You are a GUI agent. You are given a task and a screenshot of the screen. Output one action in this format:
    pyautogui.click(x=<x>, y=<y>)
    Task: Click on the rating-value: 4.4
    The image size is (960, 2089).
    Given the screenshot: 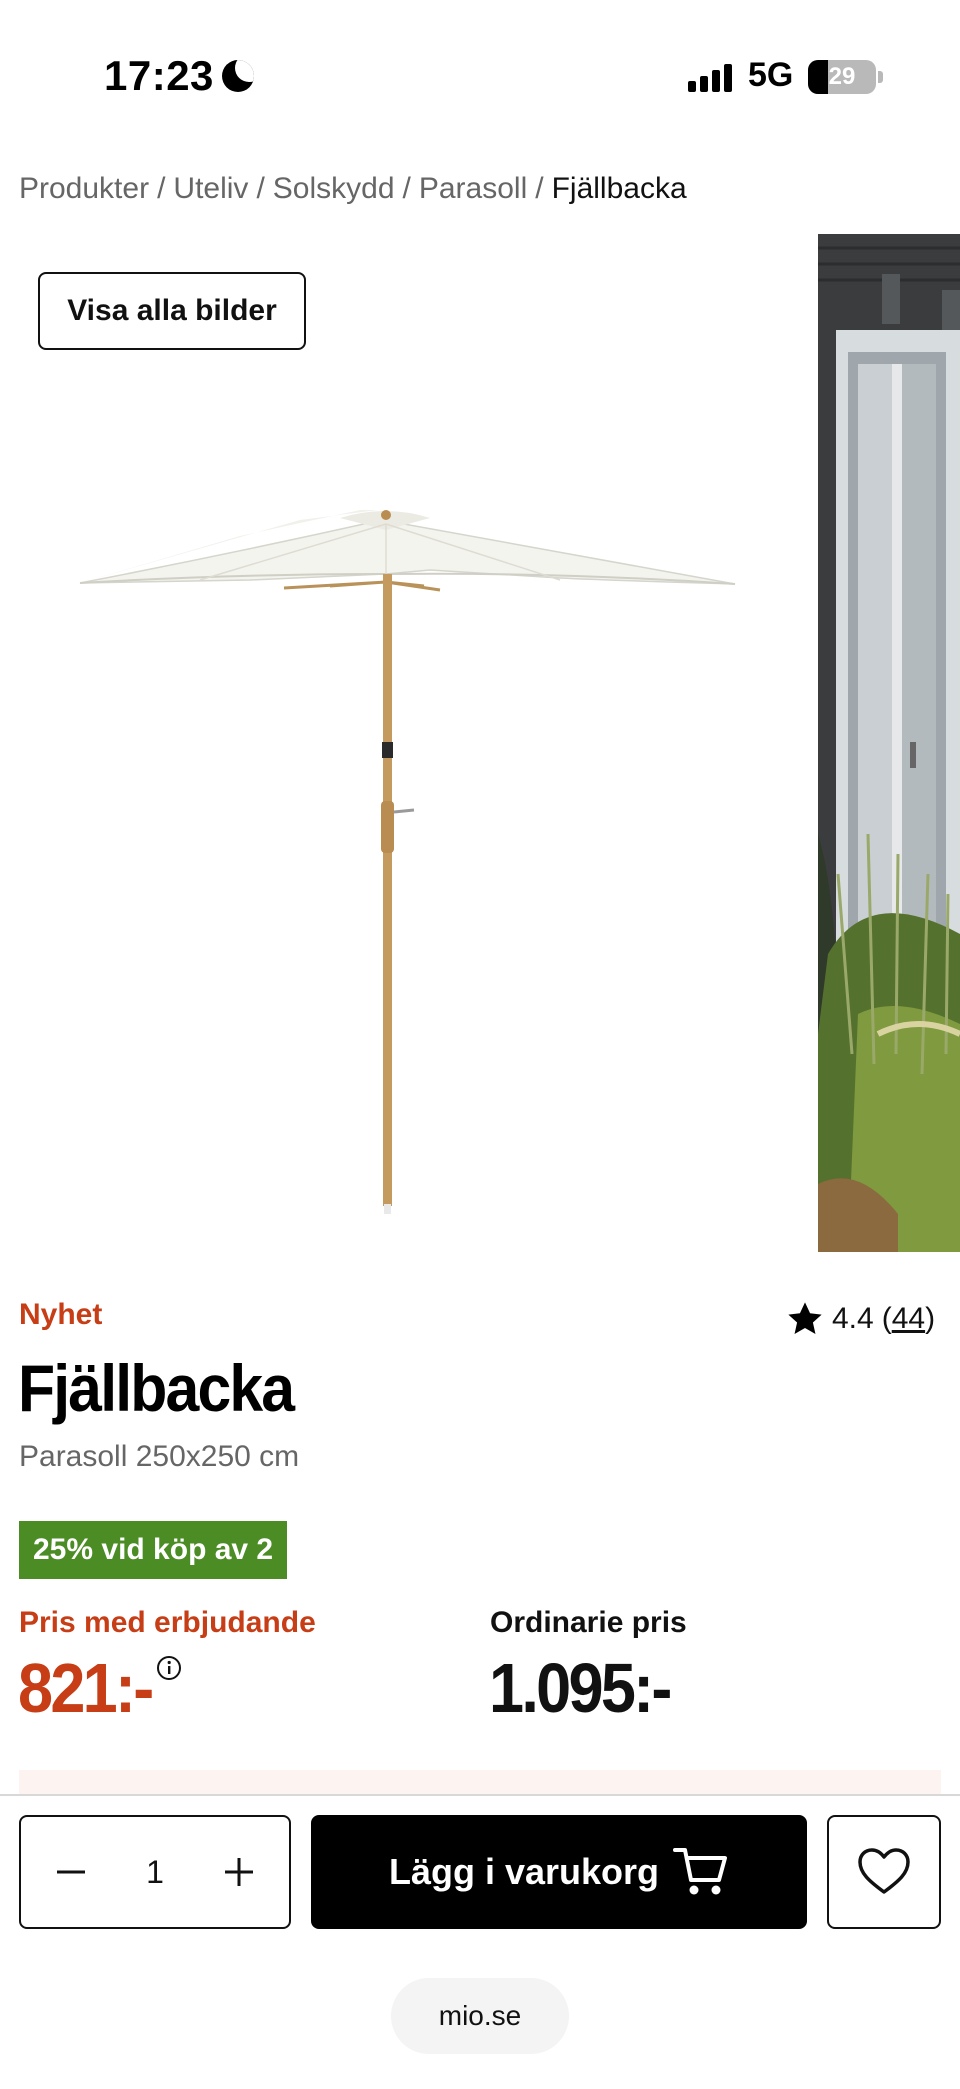 What is the action you would take?
    pyautogui.click(x=853, y=1318)
    